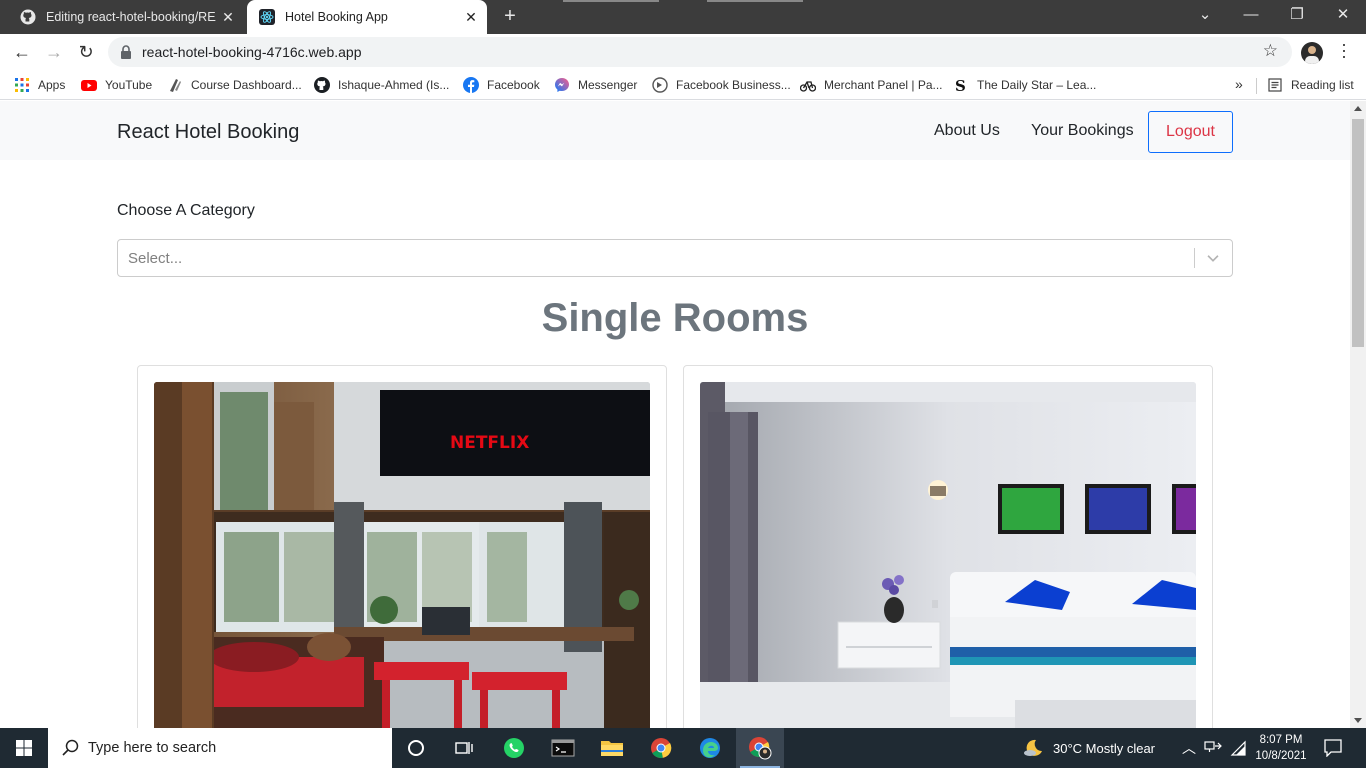 This screenshot has width=1366, height=773. I want to click on wifi-icon, so click(1238, 748).